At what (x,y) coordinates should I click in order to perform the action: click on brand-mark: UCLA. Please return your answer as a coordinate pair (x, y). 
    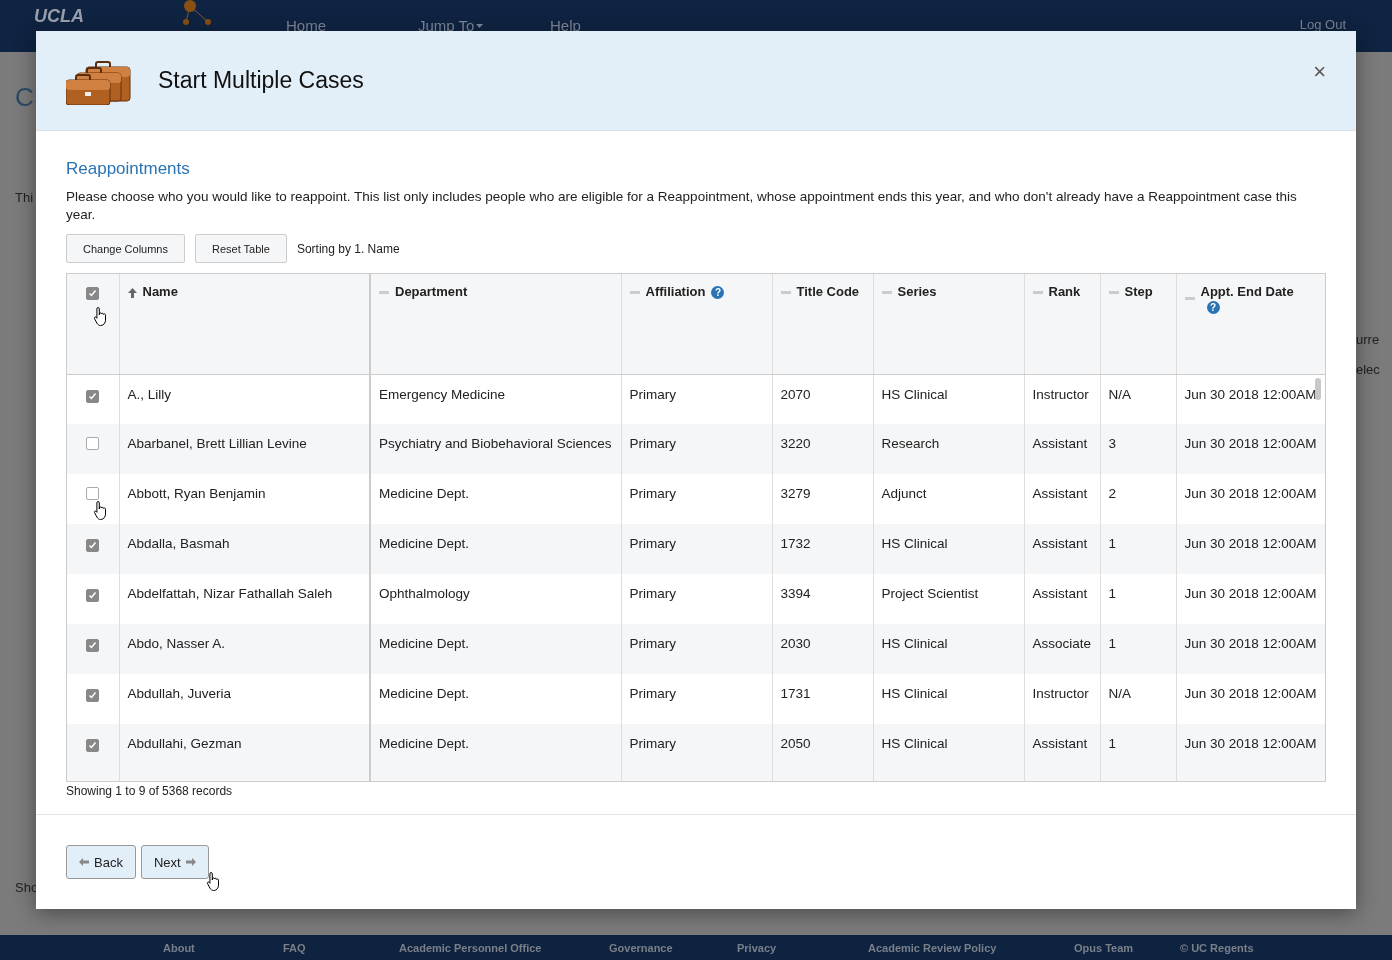
    Looking at the image, I should click on (59, 16).